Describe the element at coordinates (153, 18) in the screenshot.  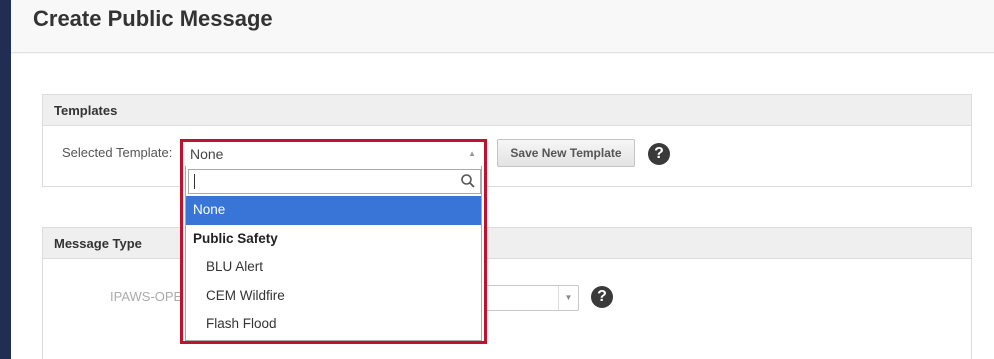
I see `page-title: Create Public Message` at that location.